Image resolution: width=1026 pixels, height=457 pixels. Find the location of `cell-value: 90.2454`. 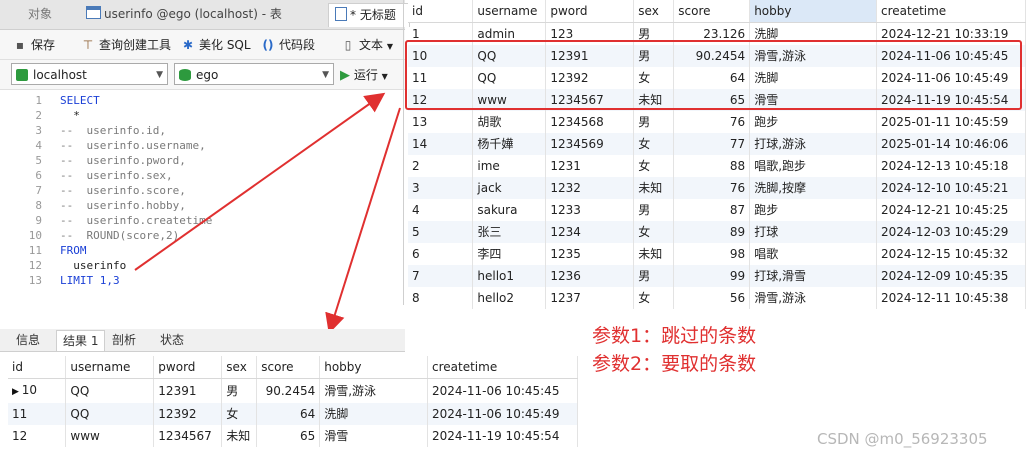

cell-value: 90.2454 is located at coordinates (290, 391).